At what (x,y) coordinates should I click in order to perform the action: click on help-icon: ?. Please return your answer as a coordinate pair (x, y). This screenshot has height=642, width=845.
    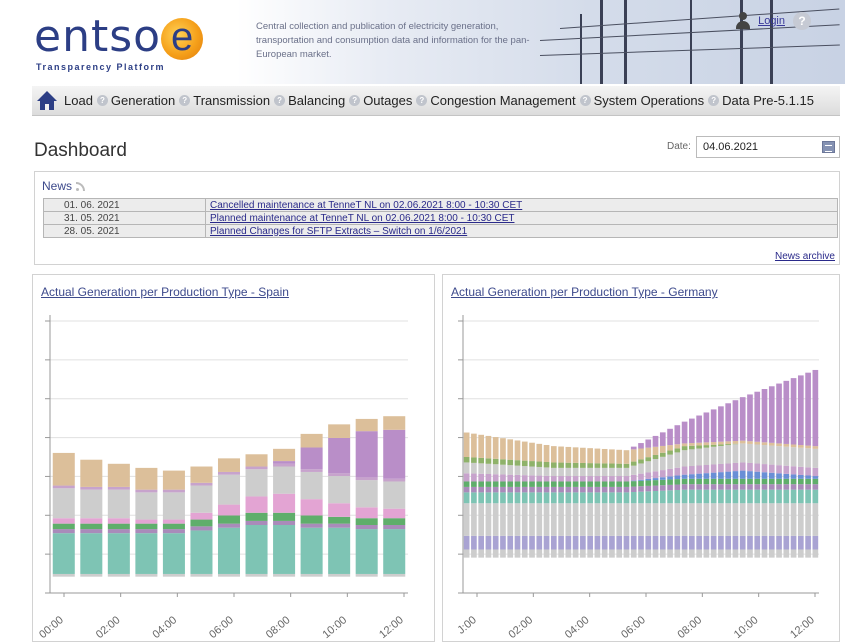
    Looking at the image, I should click on (422, 100).